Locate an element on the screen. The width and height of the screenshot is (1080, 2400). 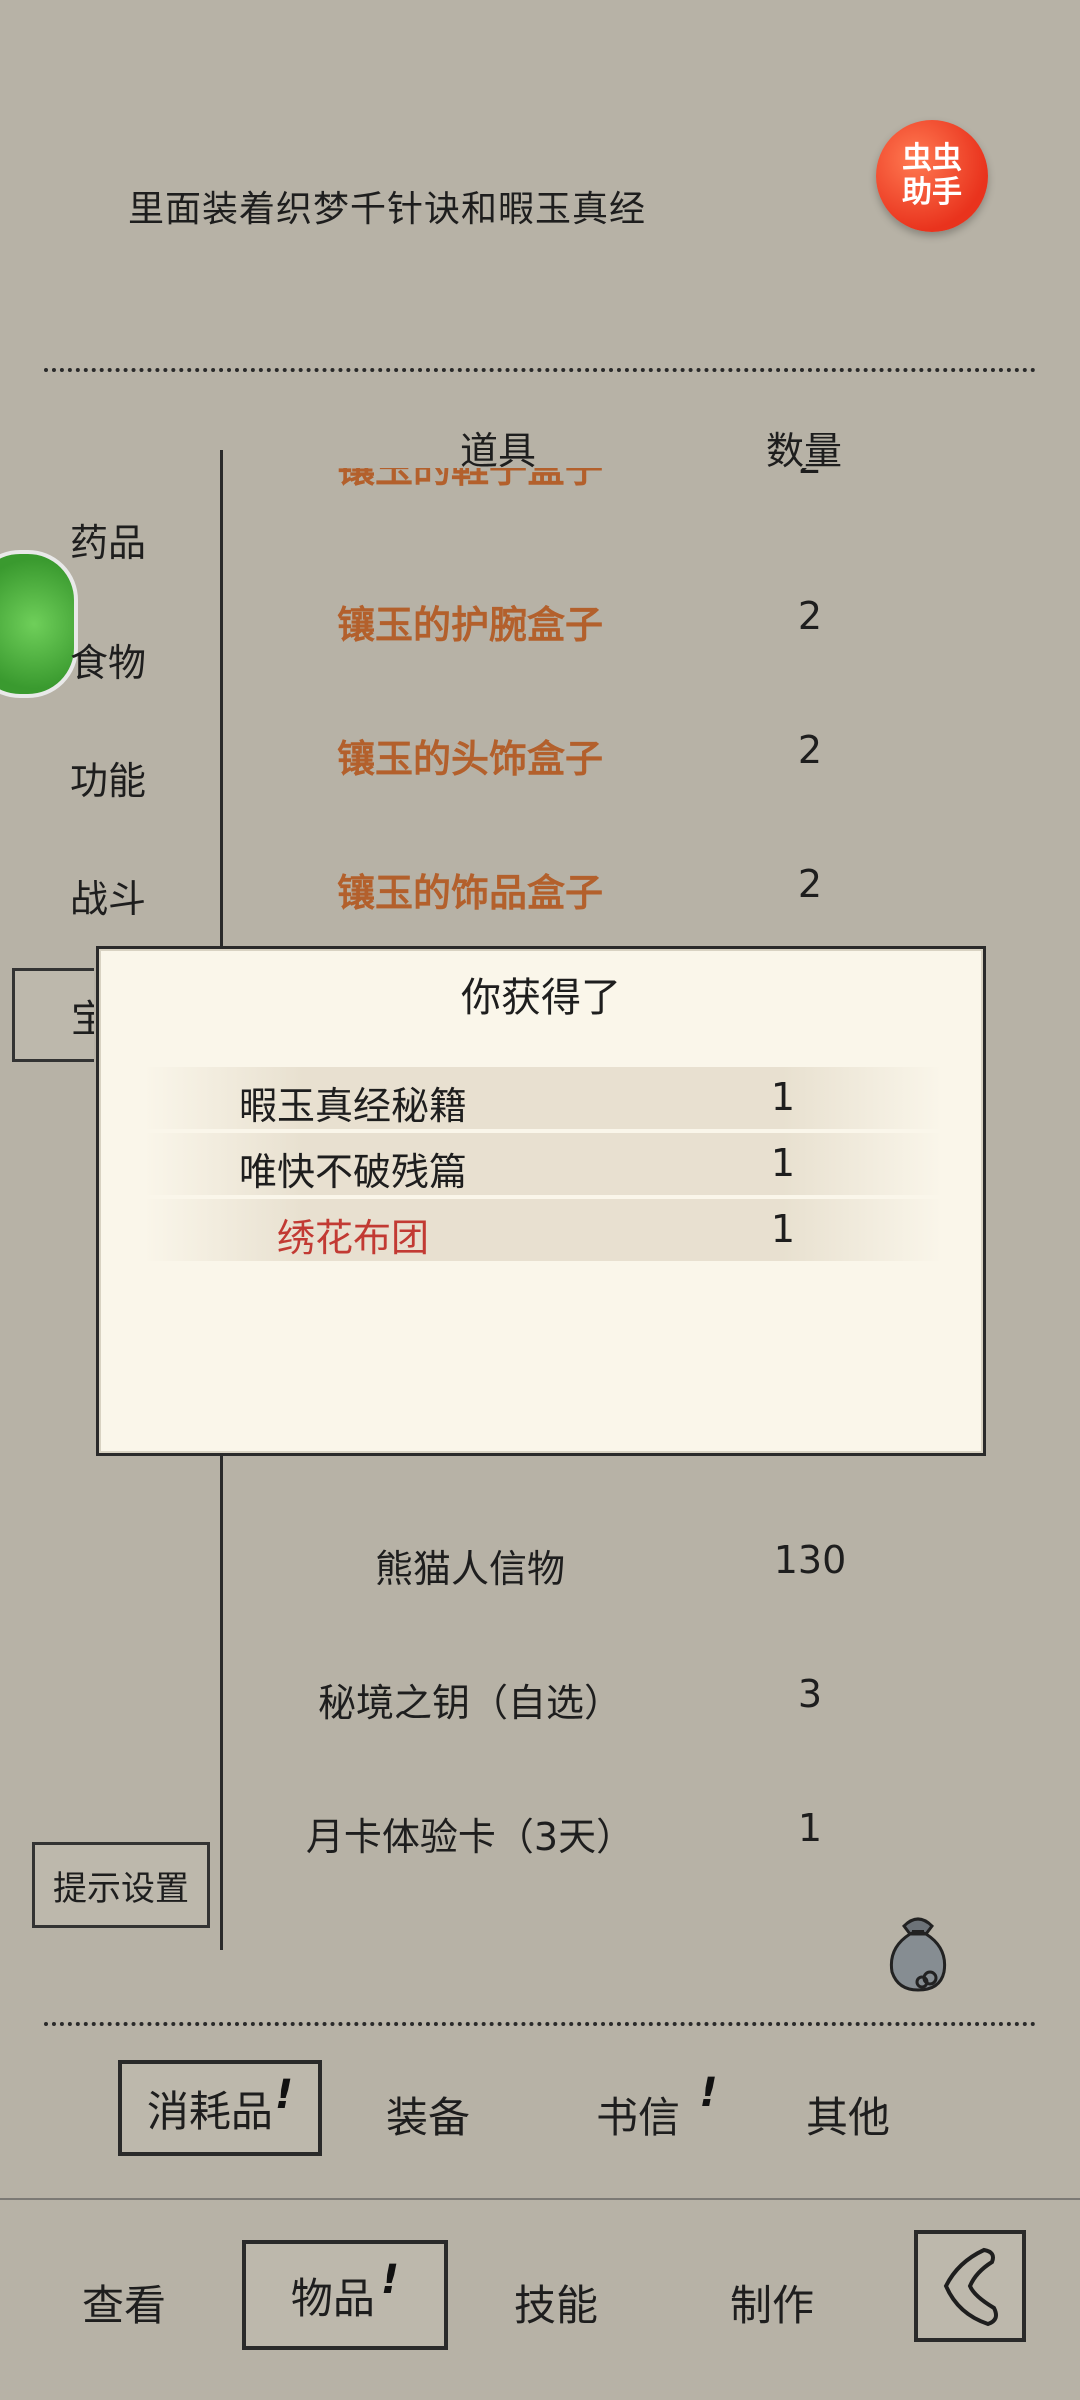
item-name: 秘境之钥（自选） is located at coordinates (469, 1703).